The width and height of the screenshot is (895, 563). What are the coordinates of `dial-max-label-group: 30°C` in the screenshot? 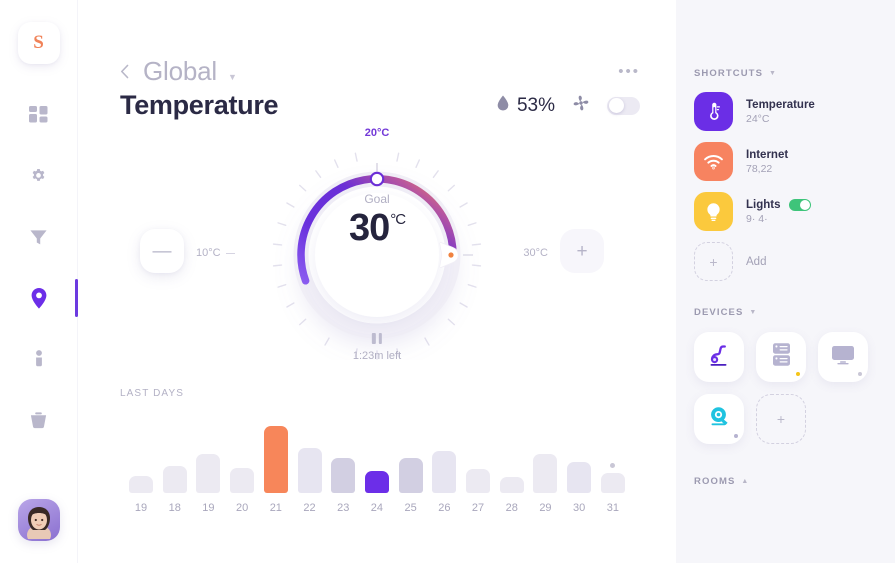 It's located at (535, 253).